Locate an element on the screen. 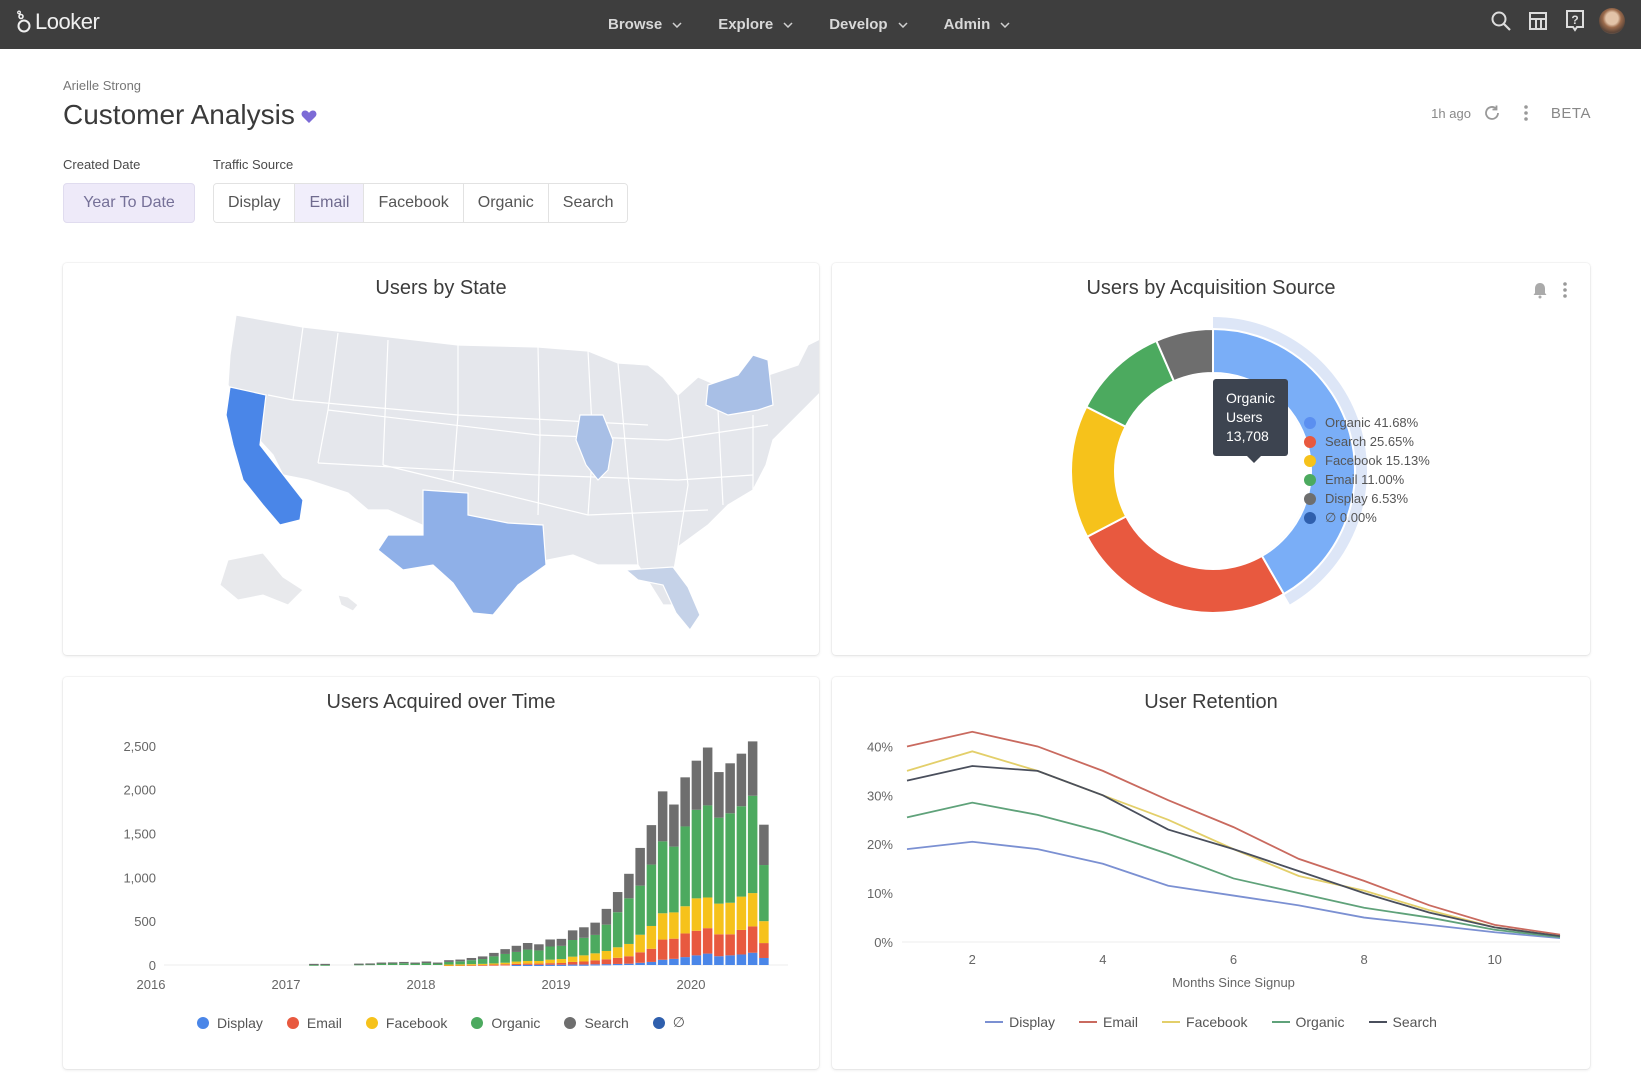  legend-item: Email 11.00% is located at coordinates (1367, 479).